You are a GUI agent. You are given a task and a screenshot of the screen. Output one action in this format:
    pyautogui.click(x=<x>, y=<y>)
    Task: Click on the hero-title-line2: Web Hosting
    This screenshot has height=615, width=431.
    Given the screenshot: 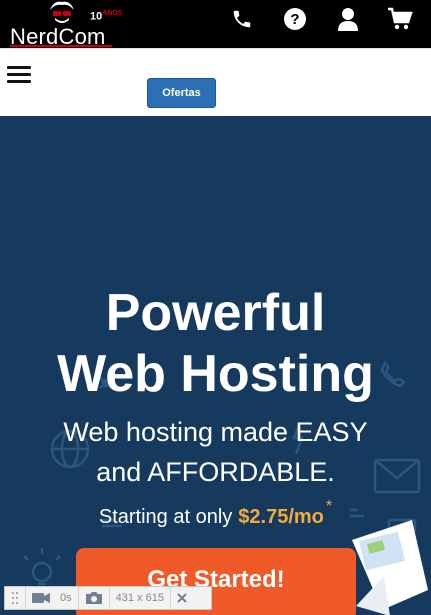 What is the action you would take?
    pyautogui.click(x=215, y=374)
    